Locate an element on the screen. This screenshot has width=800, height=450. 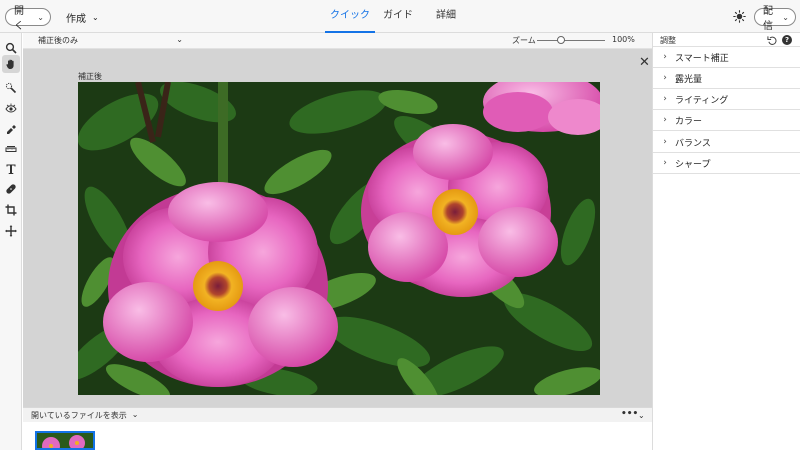
share-button: 配信 ⌄ is located at coordinates (775, 19).